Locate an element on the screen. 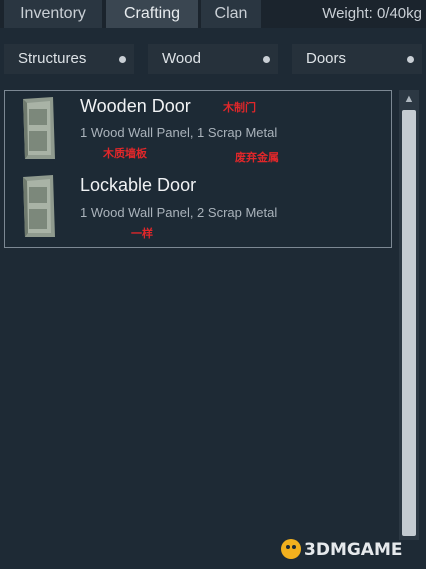 This screenshot has width=426, height=569. item-name: Lockable Door is located at coordinates (138, 185).